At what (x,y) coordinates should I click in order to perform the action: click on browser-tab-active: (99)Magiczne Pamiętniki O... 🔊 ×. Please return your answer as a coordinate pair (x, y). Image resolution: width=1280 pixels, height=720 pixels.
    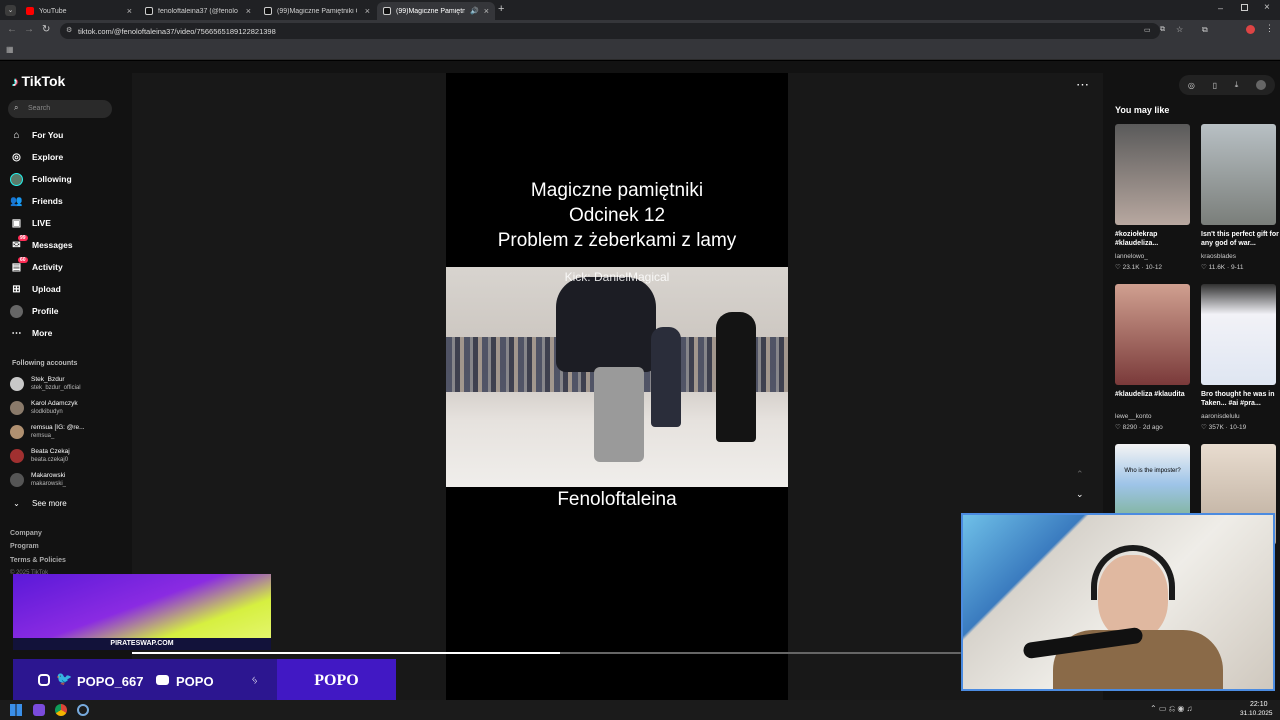
    Looking at the image, I should click on (436, 11).